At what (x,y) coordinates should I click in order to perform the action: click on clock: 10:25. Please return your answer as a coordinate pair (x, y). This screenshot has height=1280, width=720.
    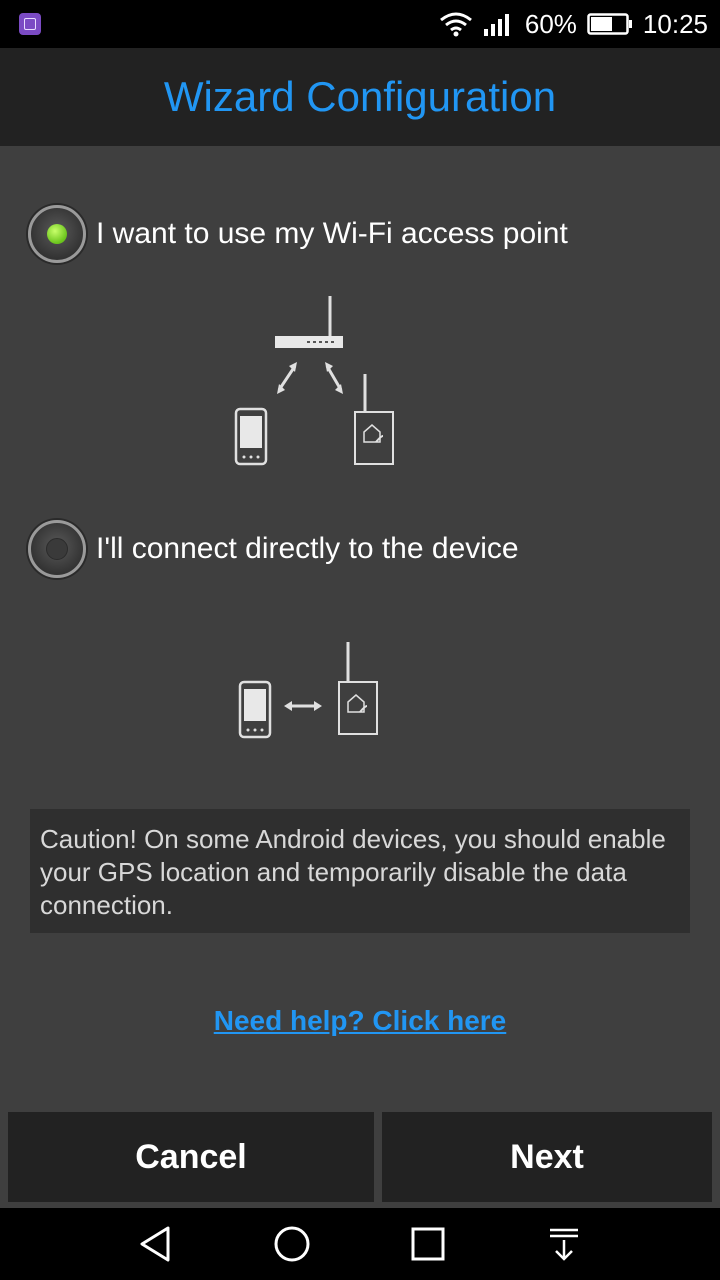
    Looking at the image, I should click on (675, 23).